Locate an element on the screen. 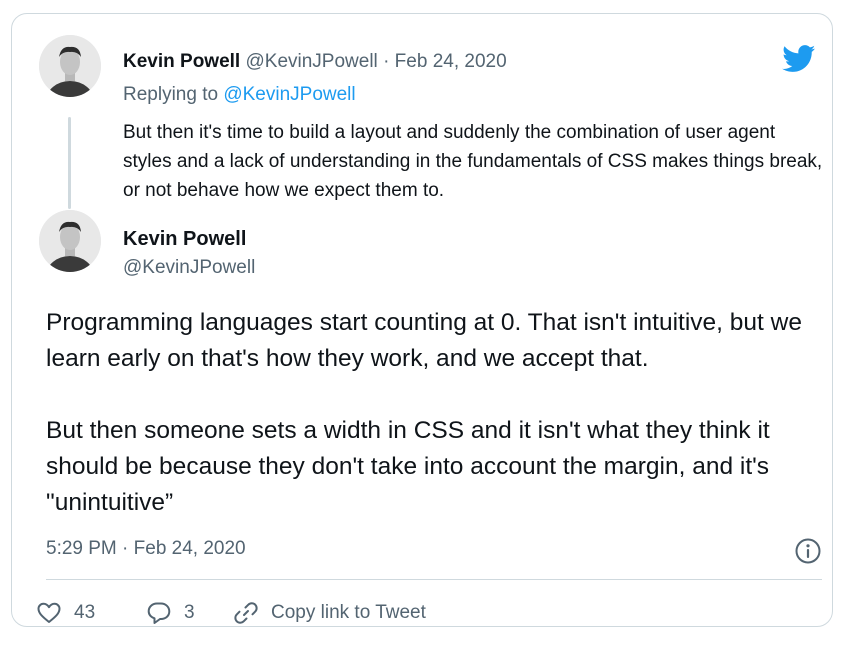 The image size is (854, 648). tweet-timestamp: 5:29 PM · Feb 24, 2020 is located at coordinates (146, 549).